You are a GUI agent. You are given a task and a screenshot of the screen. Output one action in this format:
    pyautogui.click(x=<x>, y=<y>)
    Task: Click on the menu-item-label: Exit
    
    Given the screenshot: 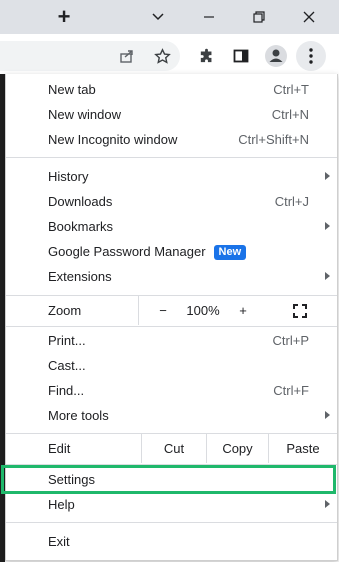 What is the action you would take?
    pyautogui.click(x=59, y=541)
    